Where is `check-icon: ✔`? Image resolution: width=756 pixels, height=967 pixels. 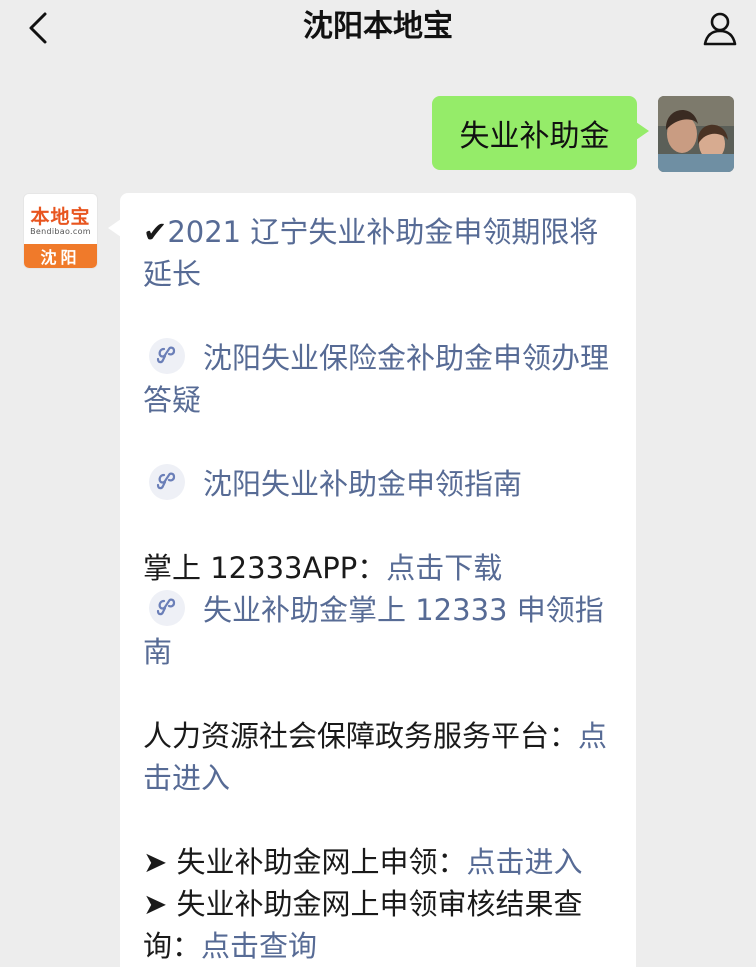 check-icon: ✔ is located at coordinates (155, 232).